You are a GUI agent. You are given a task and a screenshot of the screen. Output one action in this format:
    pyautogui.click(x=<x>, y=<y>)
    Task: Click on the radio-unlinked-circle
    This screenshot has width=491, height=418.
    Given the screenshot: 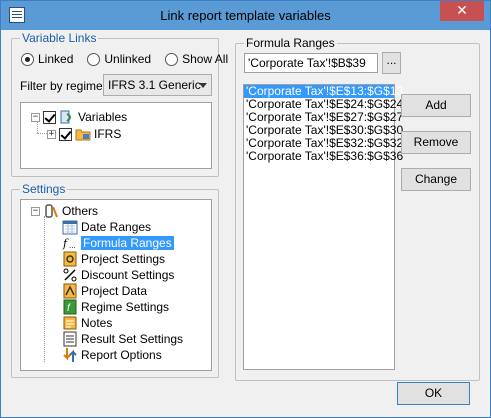 What is the action you would take?
    pyautogui.click(x=94, y=59)
    